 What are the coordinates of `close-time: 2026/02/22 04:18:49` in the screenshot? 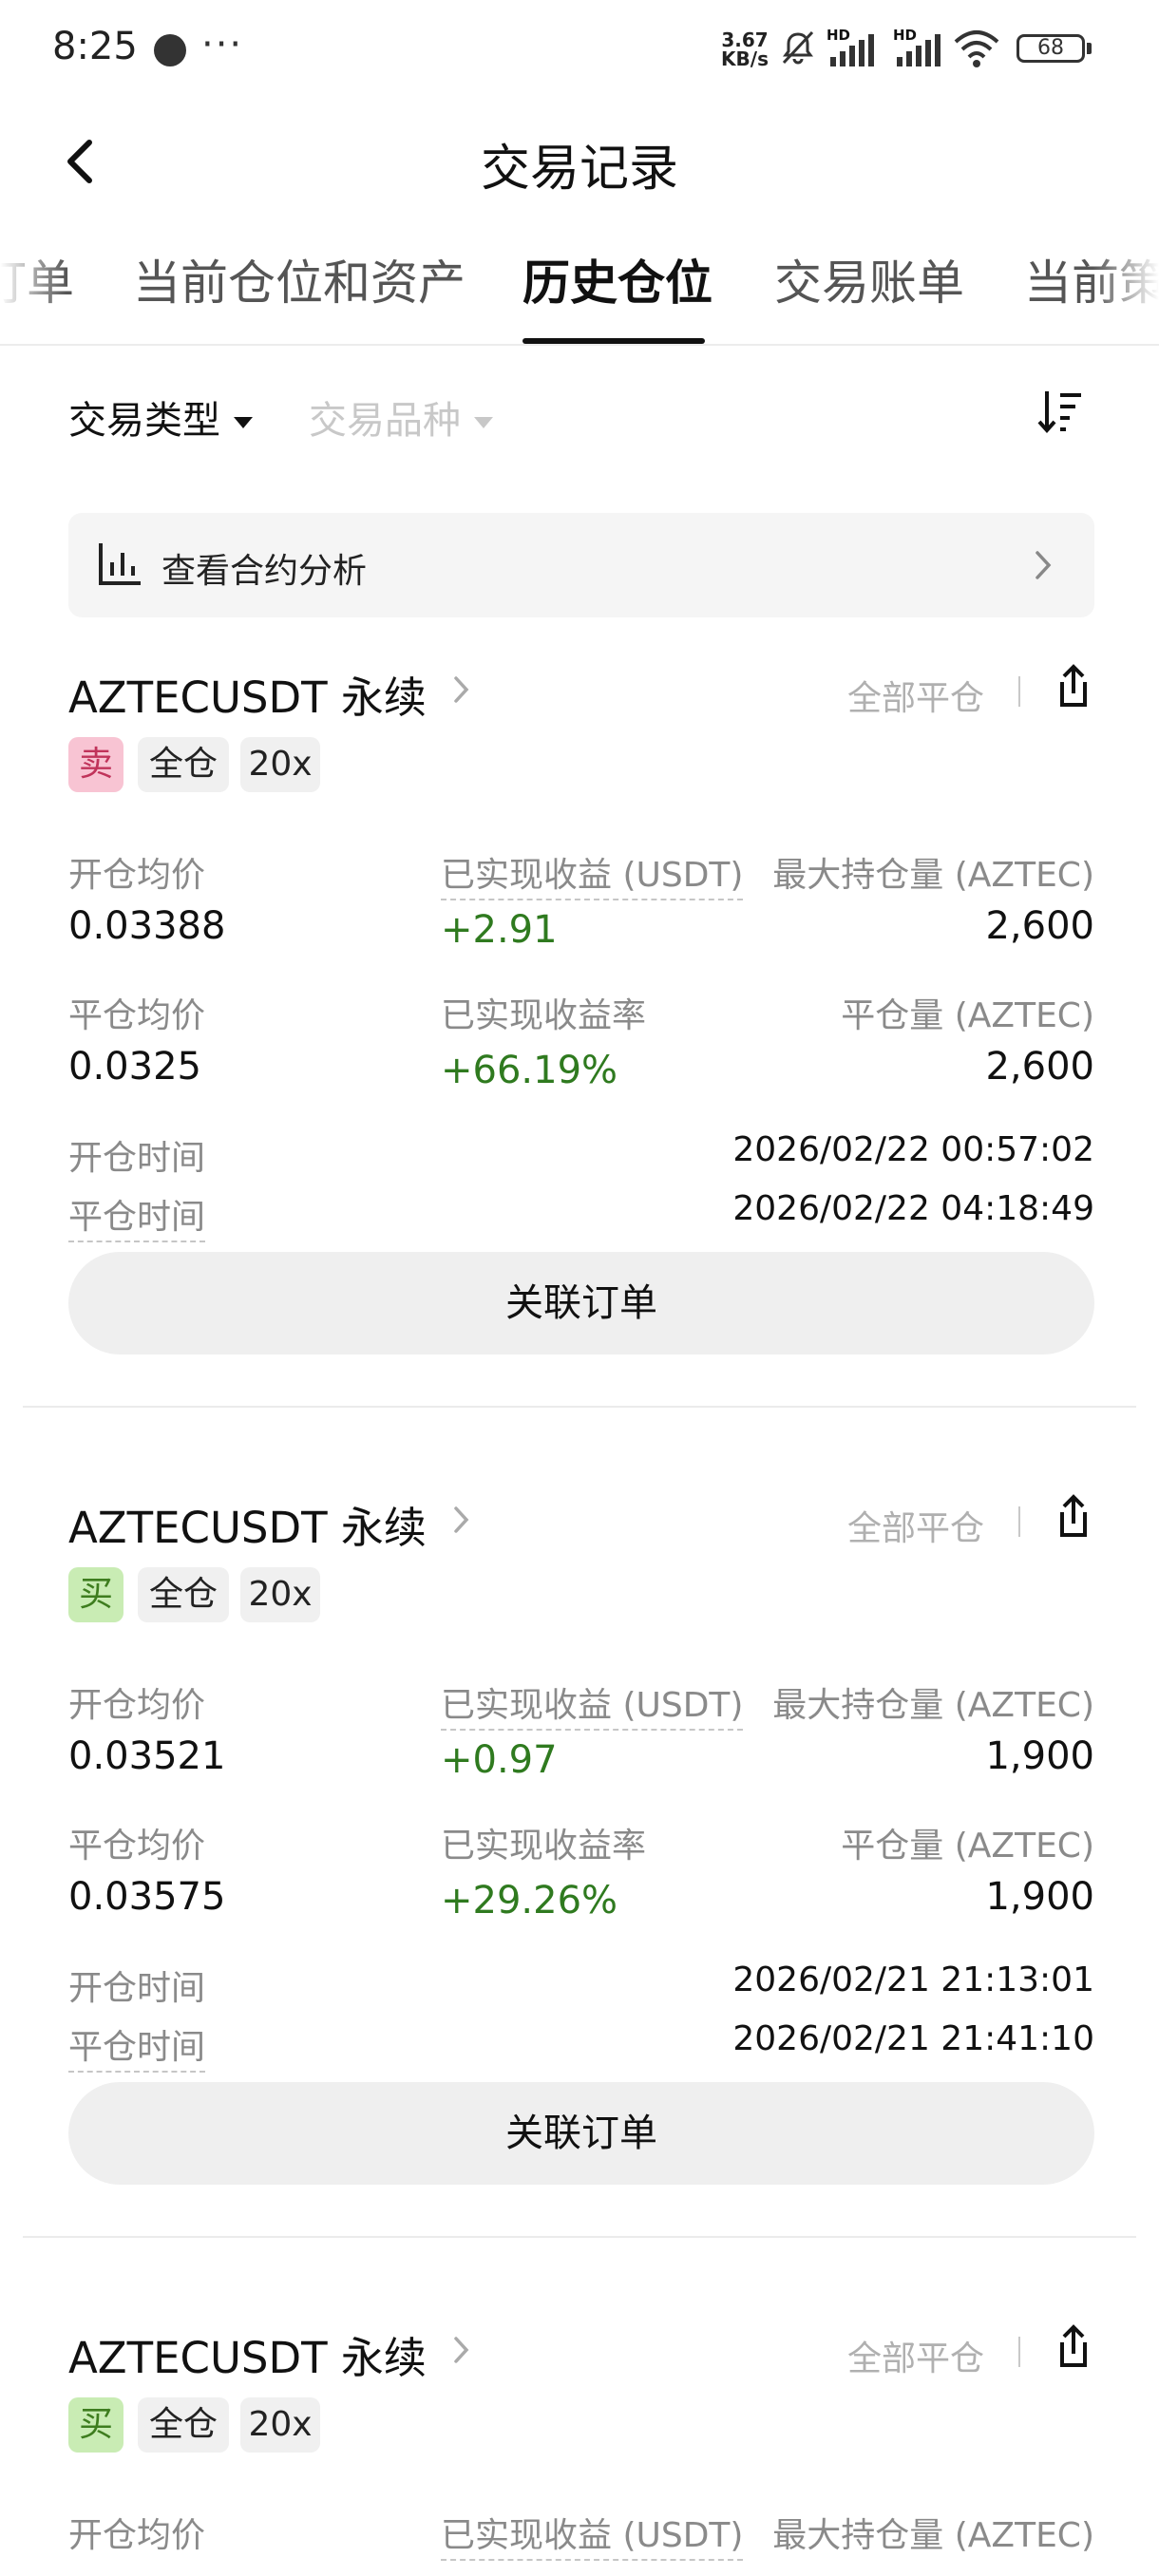 It's located at (913, 1208).